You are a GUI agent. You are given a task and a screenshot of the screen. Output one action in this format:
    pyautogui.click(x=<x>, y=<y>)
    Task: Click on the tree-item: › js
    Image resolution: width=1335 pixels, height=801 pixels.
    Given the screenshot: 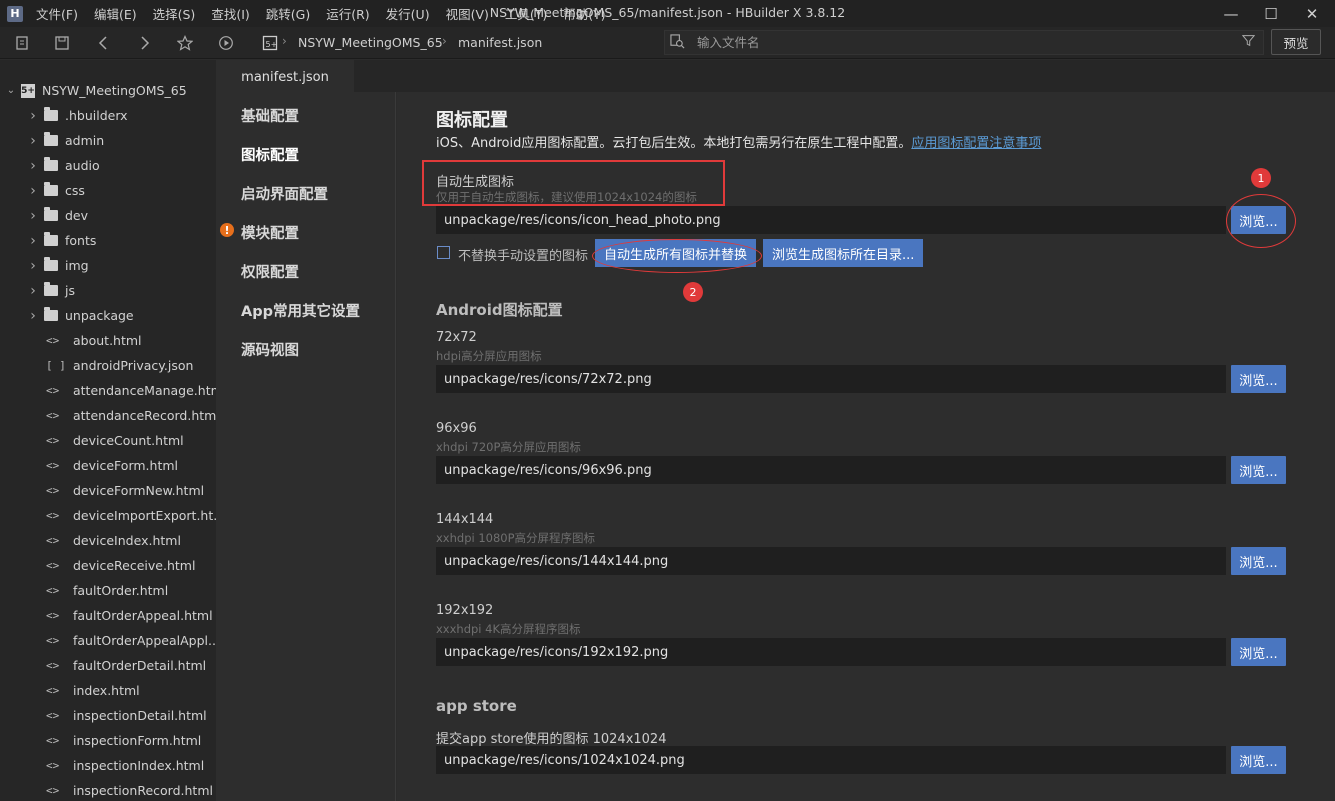 What is the action you would take?
    pyautogui.click(x=122, y=290)
    